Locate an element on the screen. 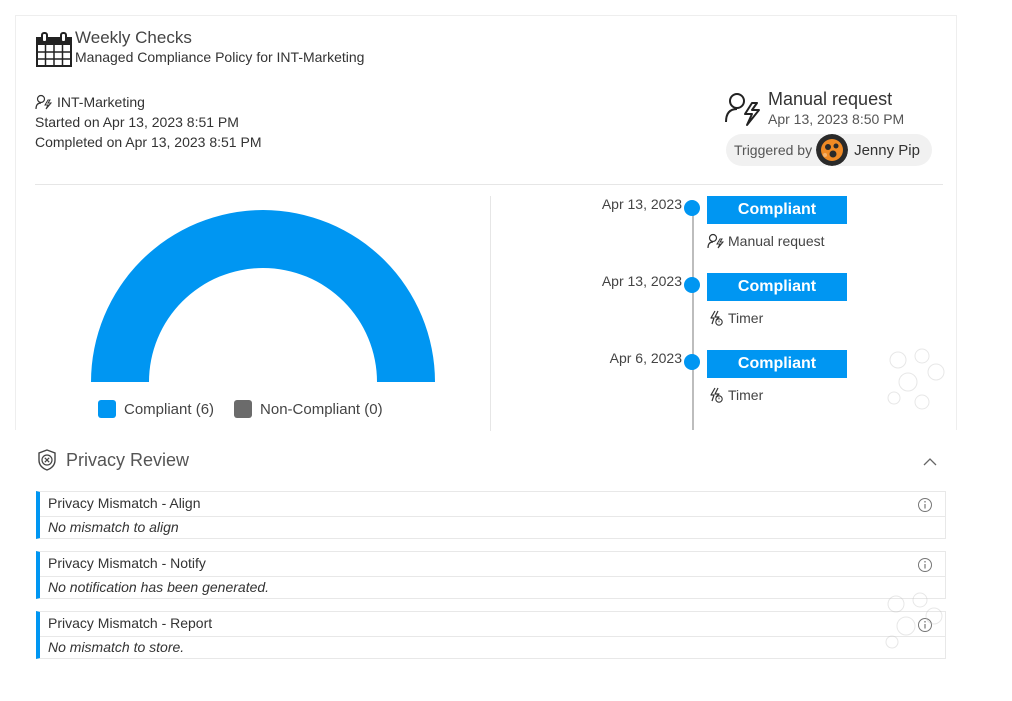  privacy-item-description: No notification has been generated. is located at coordinates (159, 587).